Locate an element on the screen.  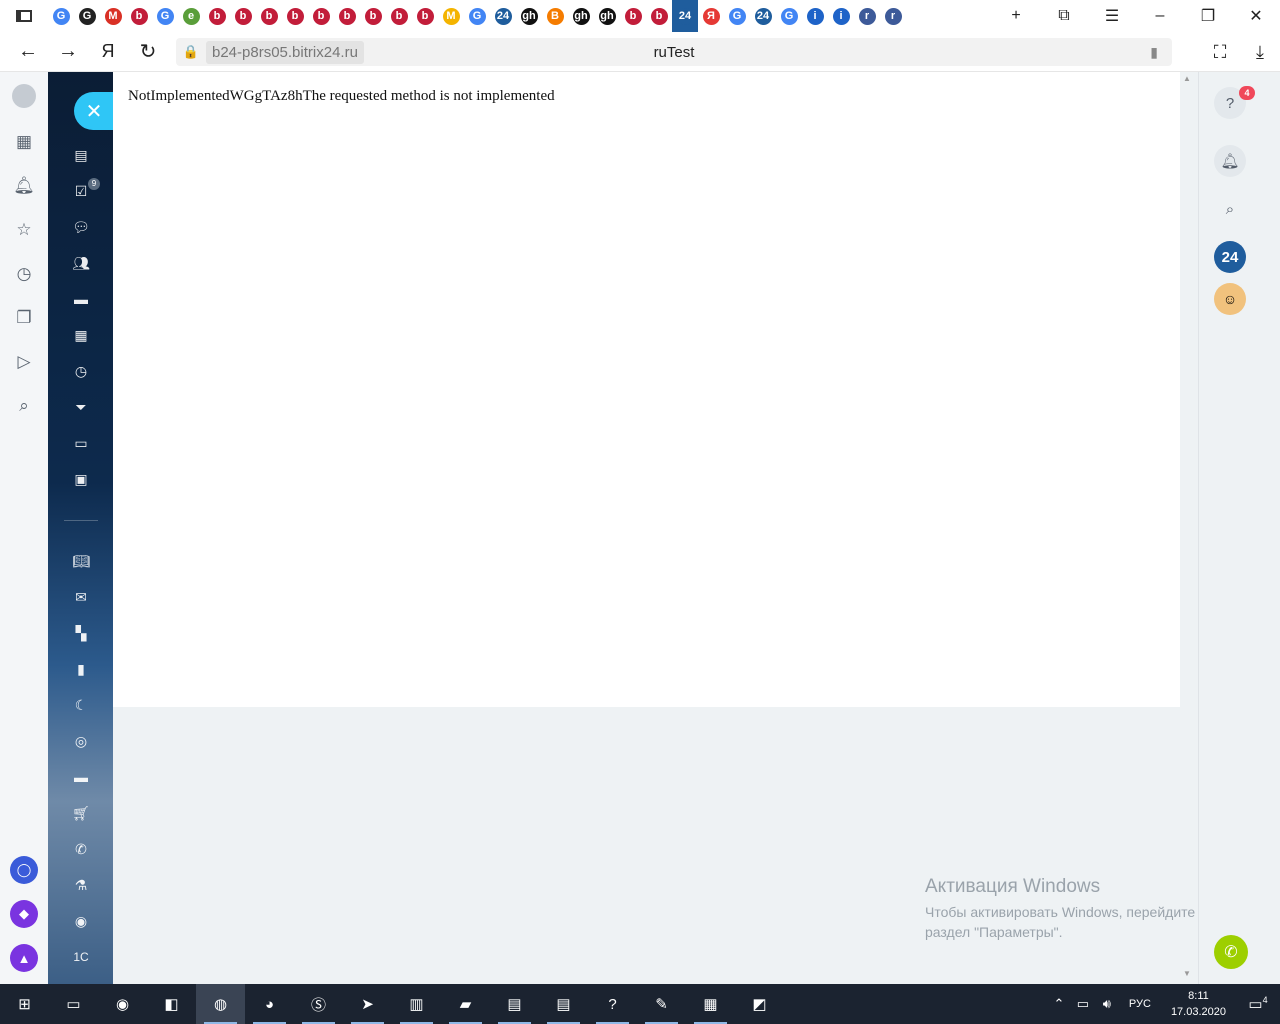
bell-icon: 🔔︎ is located at coordinates (24, 186).